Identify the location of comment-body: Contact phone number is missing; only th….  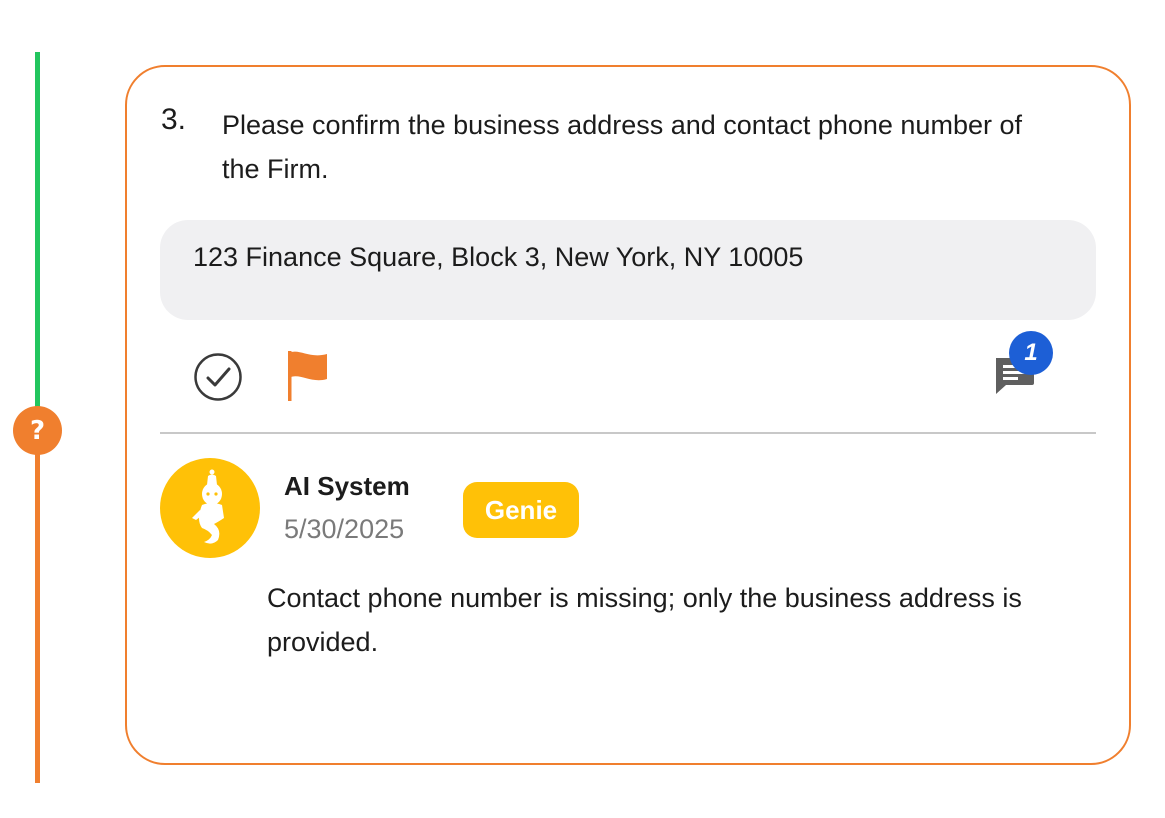
(644, 620).